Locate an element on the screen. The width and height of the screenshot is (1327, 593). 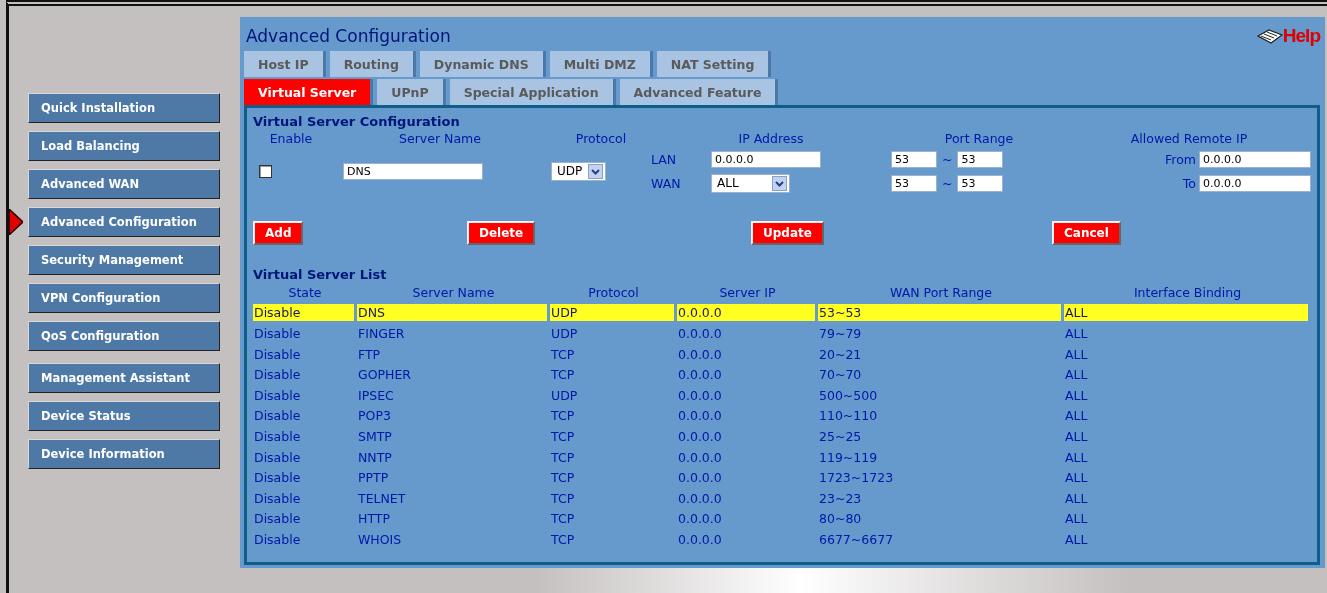
table-cell-text: IPSEC is located at coordinates (376, 395).